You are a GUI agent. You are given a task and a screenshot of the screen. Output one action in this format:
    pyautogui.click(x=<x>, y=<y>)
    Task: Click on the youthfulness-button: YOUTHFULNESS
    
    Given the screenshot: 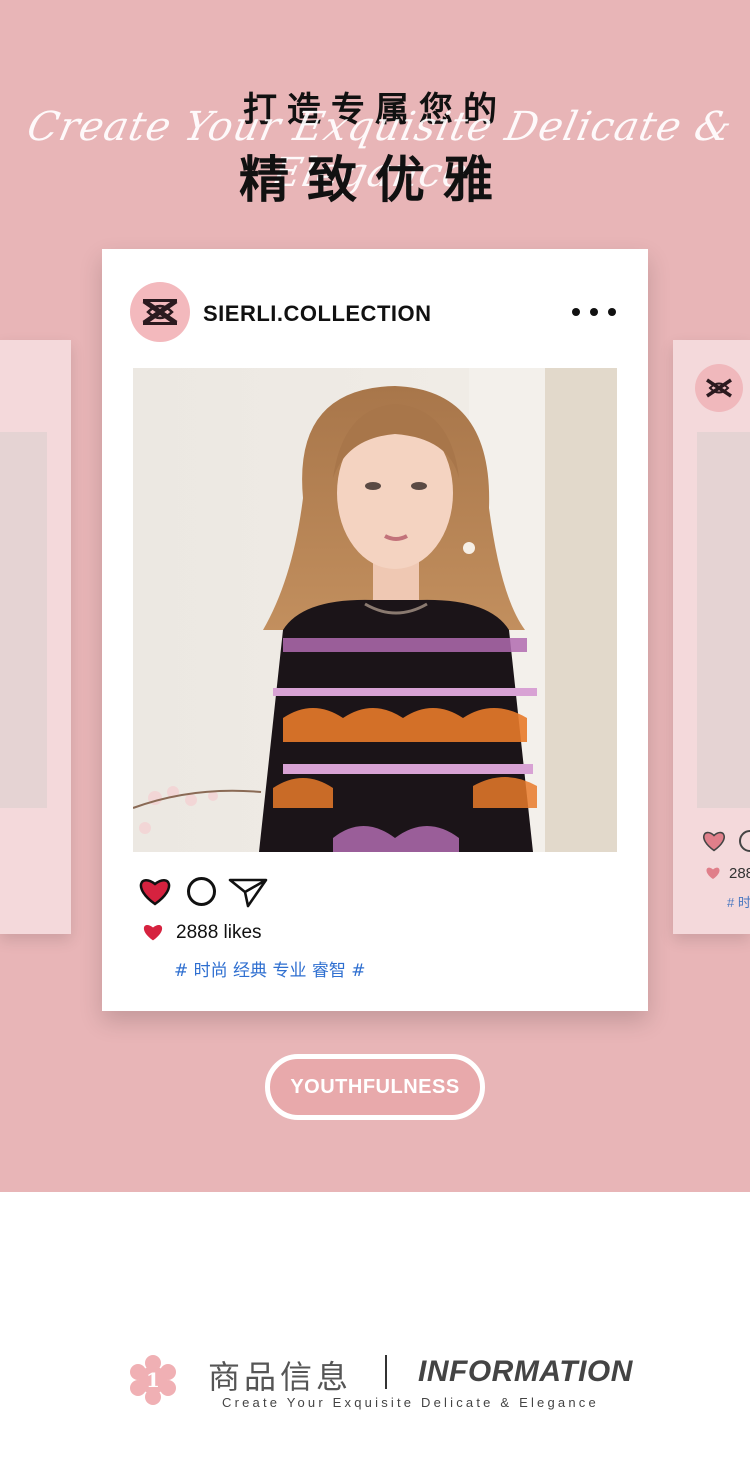 What is the action you would take?
    pyautogui.click(x=375, y=1087)
    